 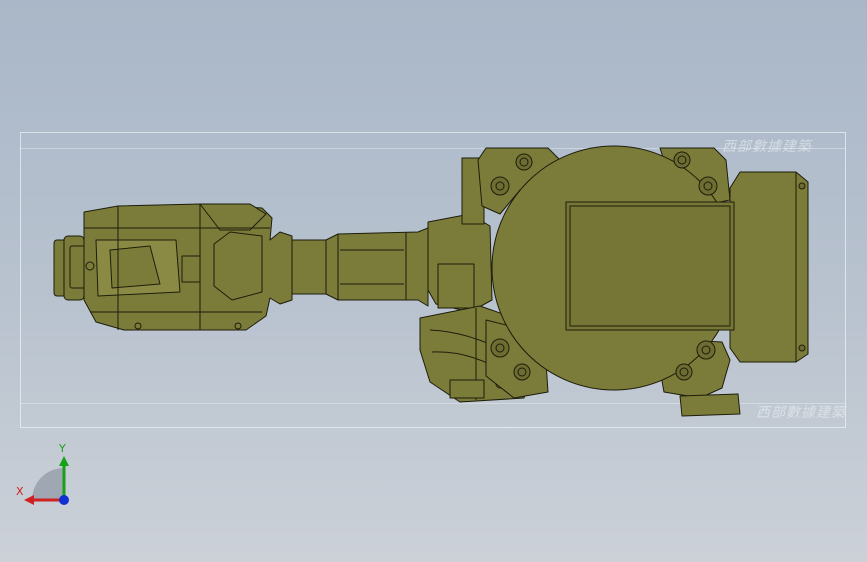 I want to click on robot-forearm, so click(x=188, y=267).